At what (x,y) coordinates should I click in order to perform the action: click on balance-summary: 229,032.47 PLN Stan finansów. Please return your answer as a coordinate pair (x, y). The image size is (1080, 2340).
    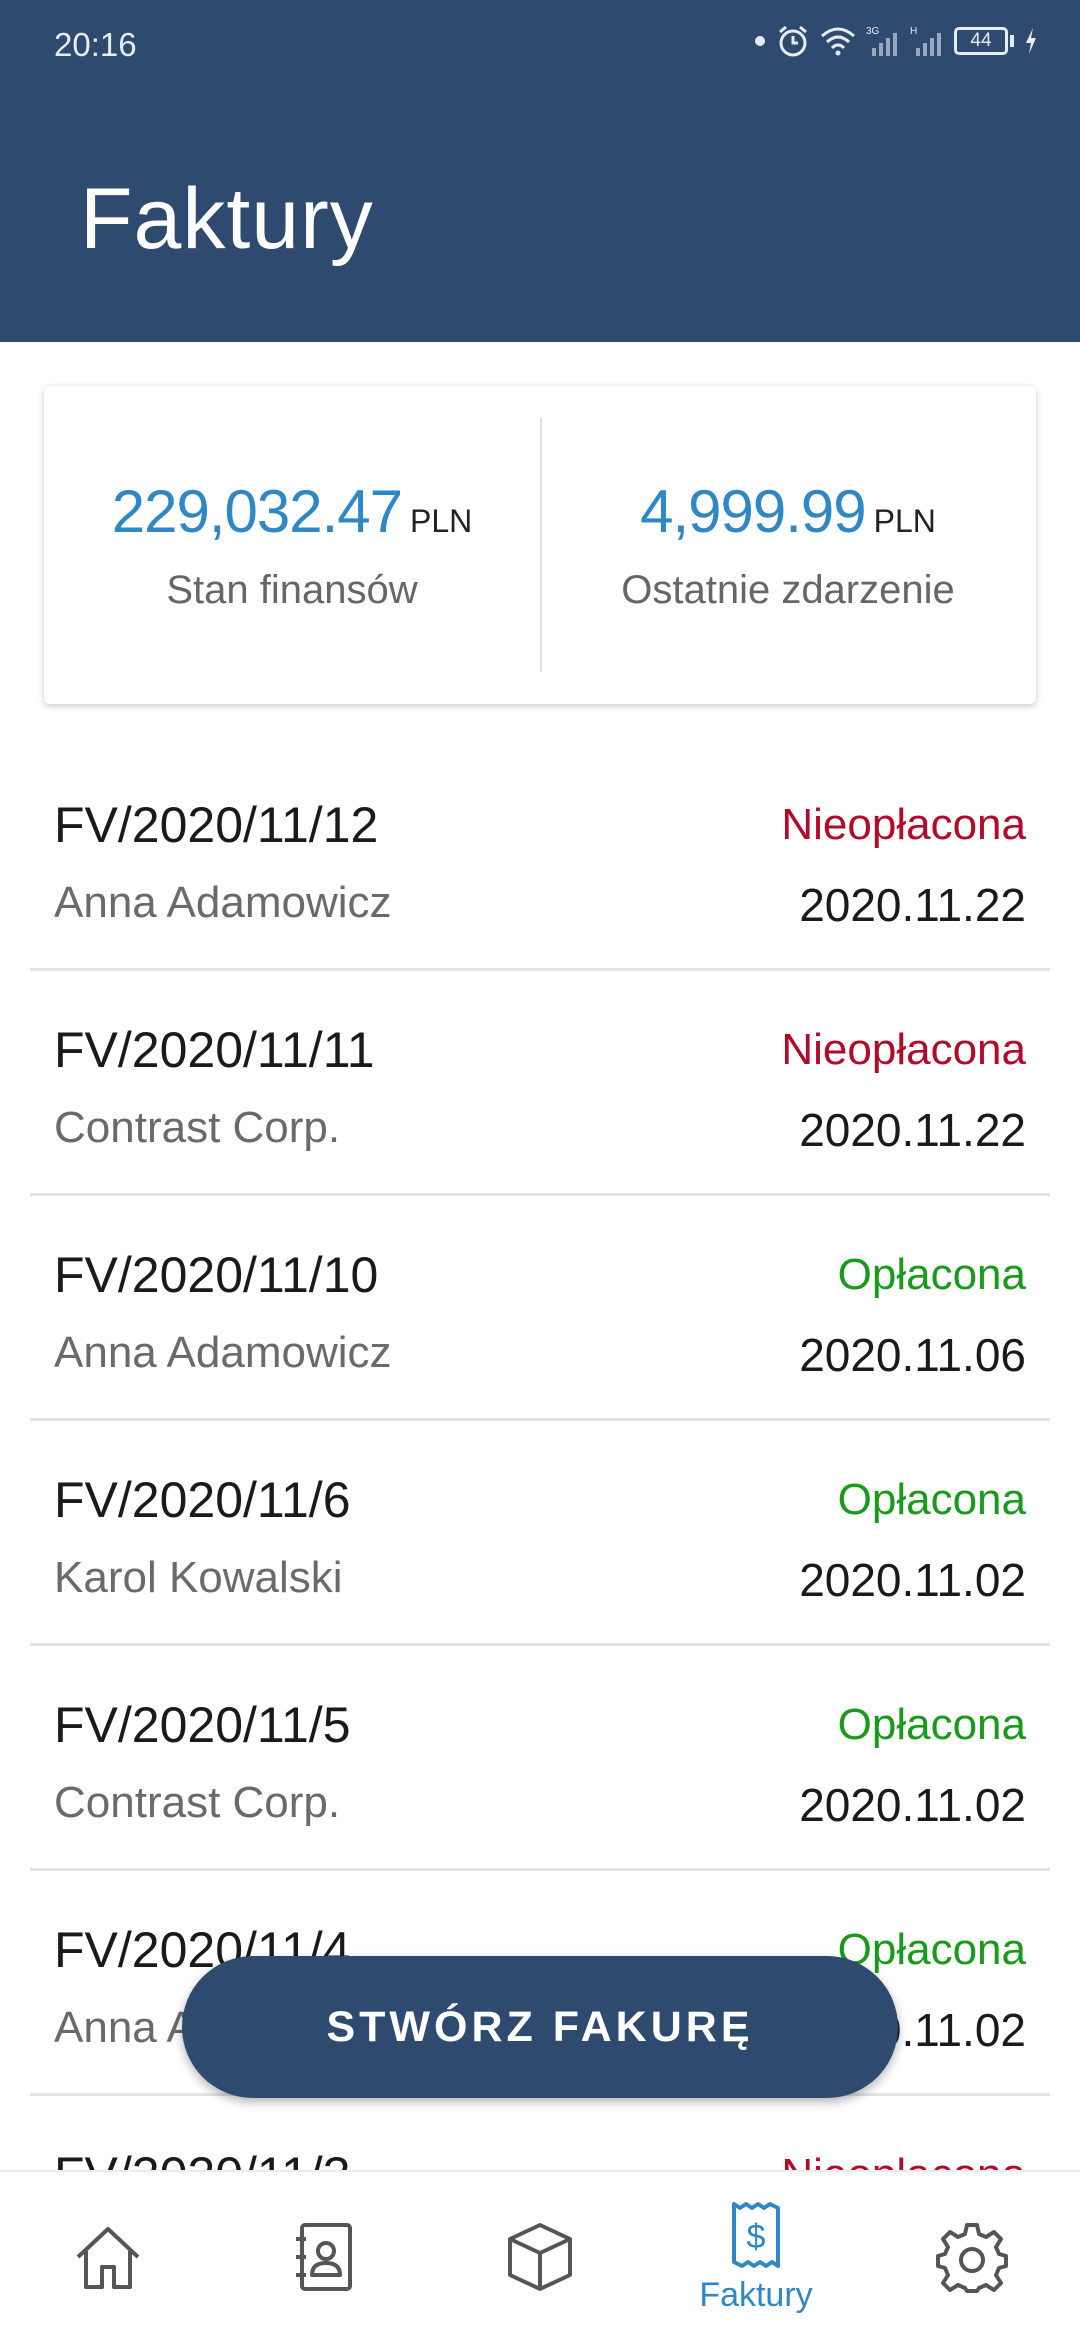
    Looking at the image, I should click on (292, 545).